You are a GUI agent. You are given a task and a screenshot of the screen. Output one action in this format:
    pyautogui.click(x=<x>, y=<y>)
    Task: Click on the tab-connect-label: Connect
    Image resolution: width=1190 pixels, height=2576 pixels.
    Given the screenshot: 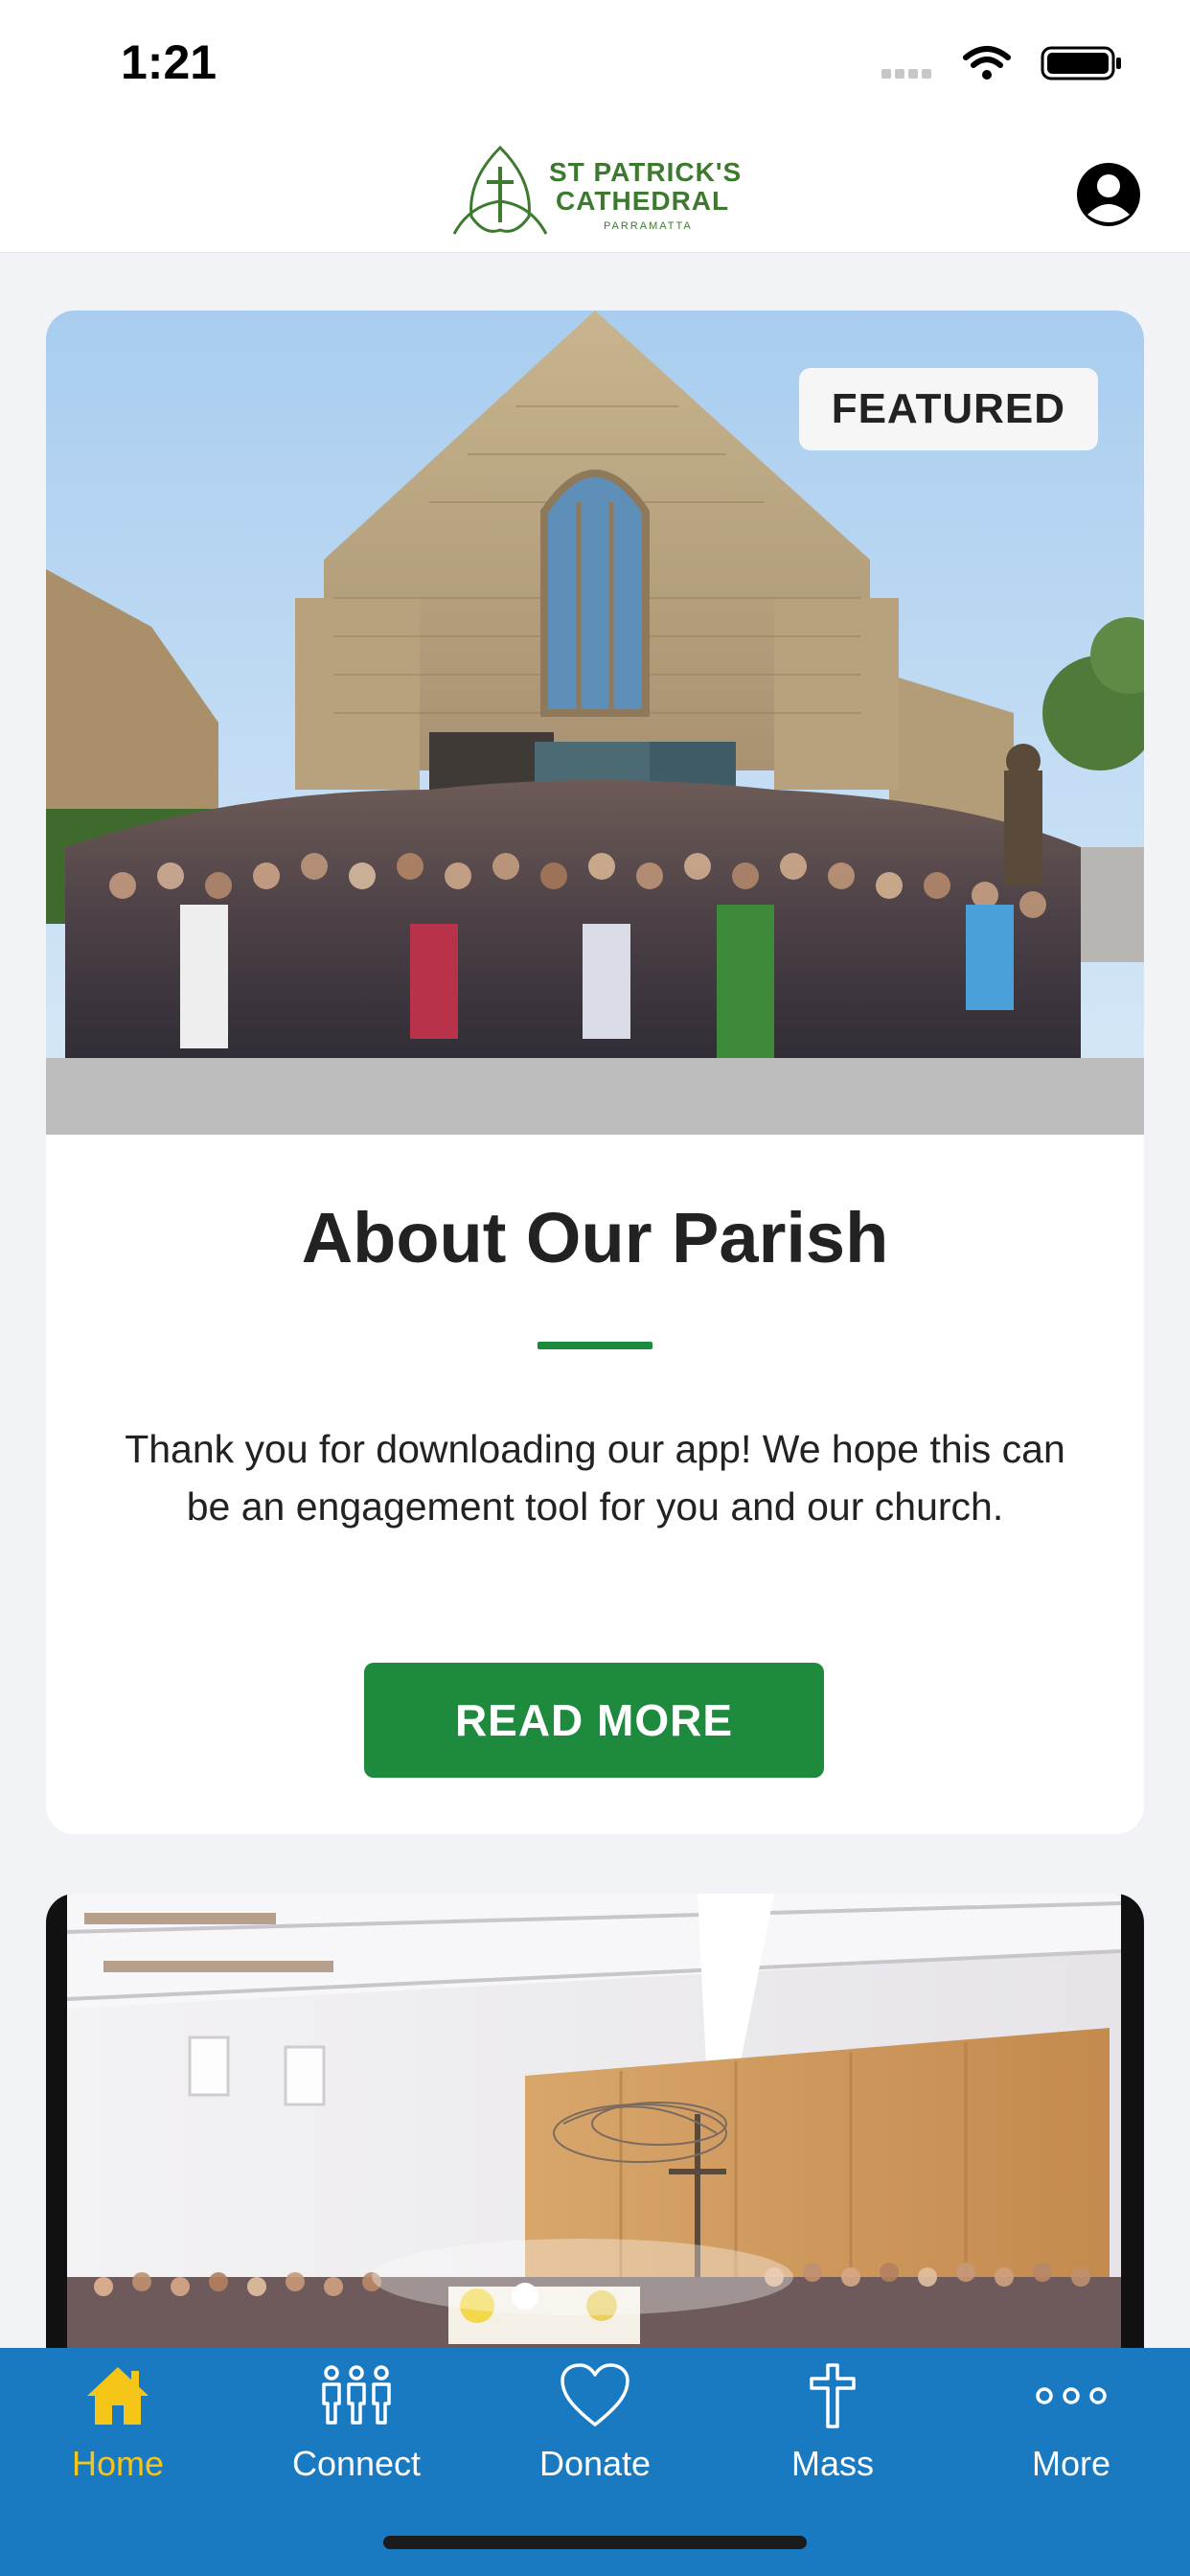 What is the action you would take?
    pyautogui.click(x=357, y=2463)
    